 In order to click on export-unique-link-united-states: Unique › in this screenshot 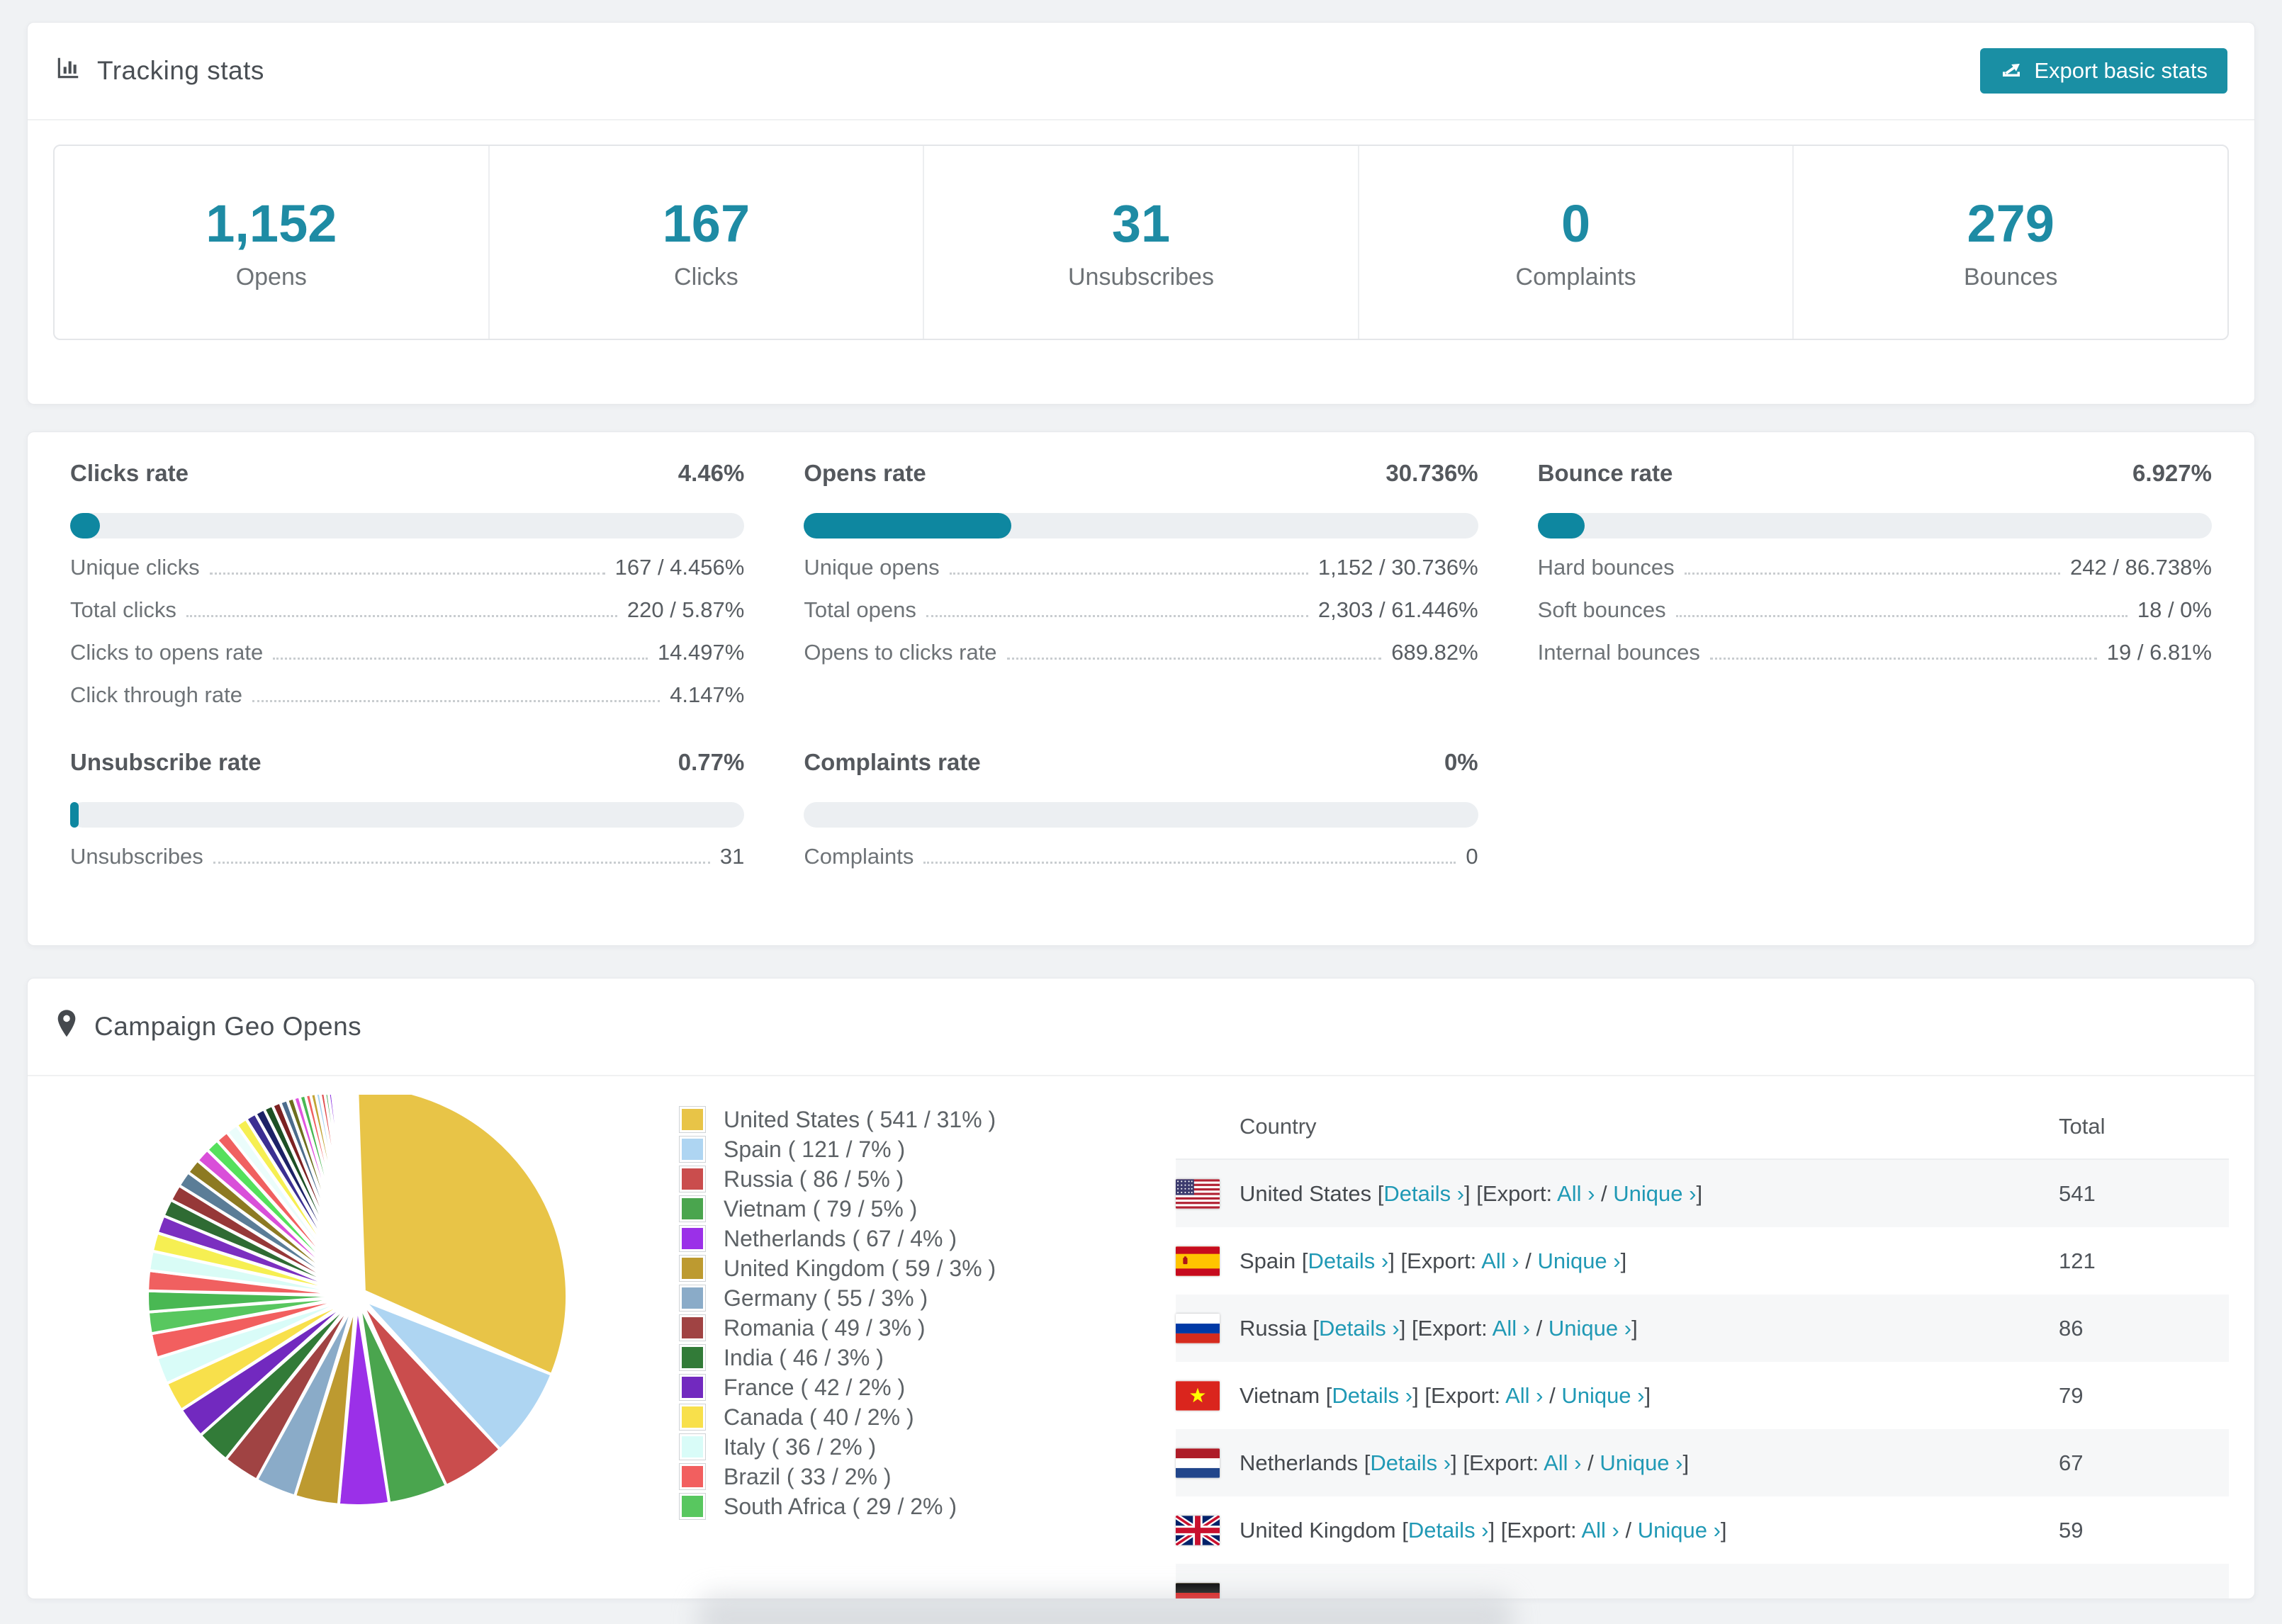, I will do `click(1655, 1193)`.